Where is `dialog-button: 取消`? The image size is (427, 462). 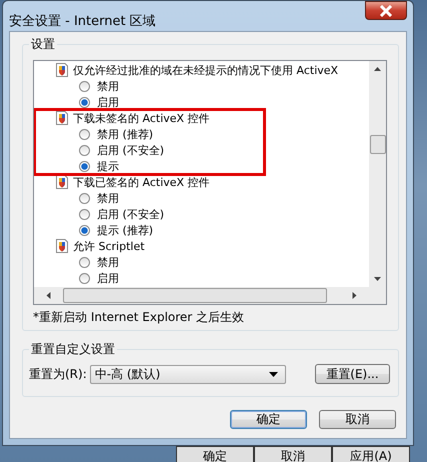 dialog-button: 取消 is located at coordinates (357, 419).